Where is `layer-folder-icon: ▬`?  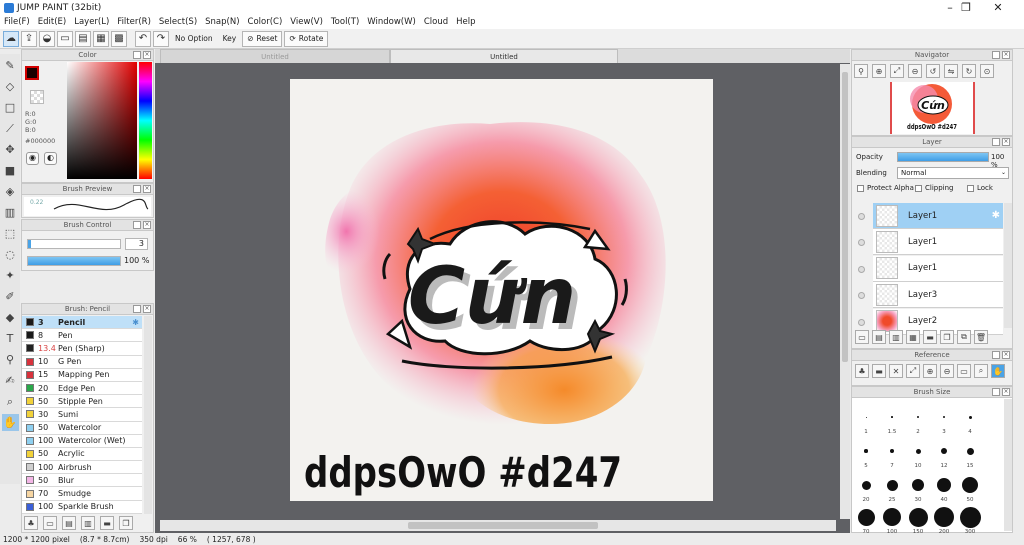
layer-folder-icon: ▬ is located at coordinates (930, 337).